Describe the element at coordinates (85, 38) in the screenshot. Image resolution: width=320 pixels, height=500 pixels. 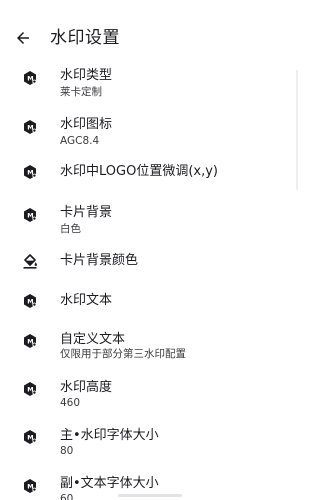
I see `page-title: 水印设置` at that location.